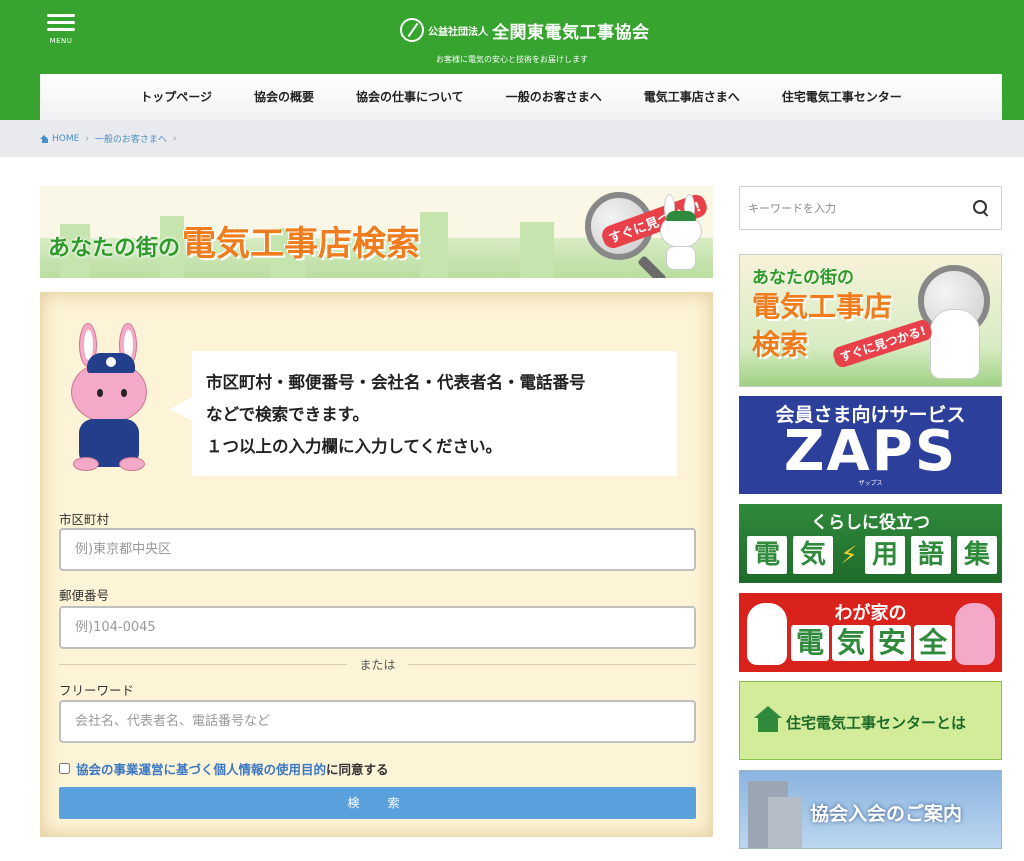 This screenshot has width=1024, height=861. What do you see at coordinates (870, 523) in the screenshot?
I see `sb3-subtitle: くらしに役立つ` at bounding box center [870, 523].